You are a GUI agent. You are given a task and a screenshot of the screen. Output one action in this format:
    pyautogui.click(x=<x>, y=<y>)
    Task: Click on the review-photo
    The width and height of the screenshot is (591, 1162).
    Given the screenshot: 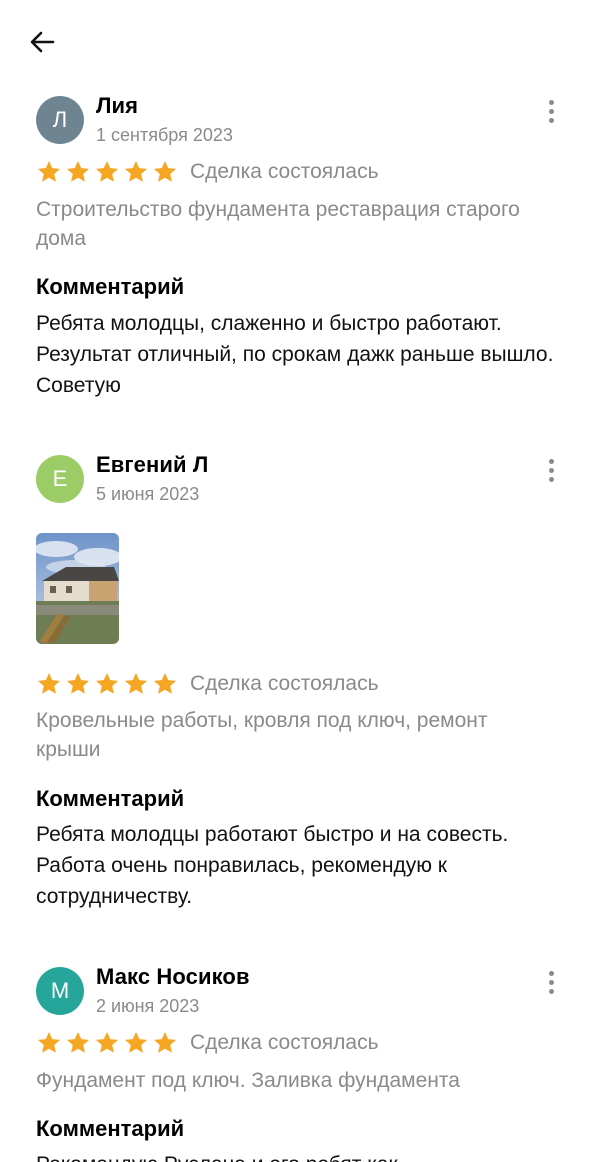 What is the action you would take?
    pyautogui.click(x=77, y=588)
    